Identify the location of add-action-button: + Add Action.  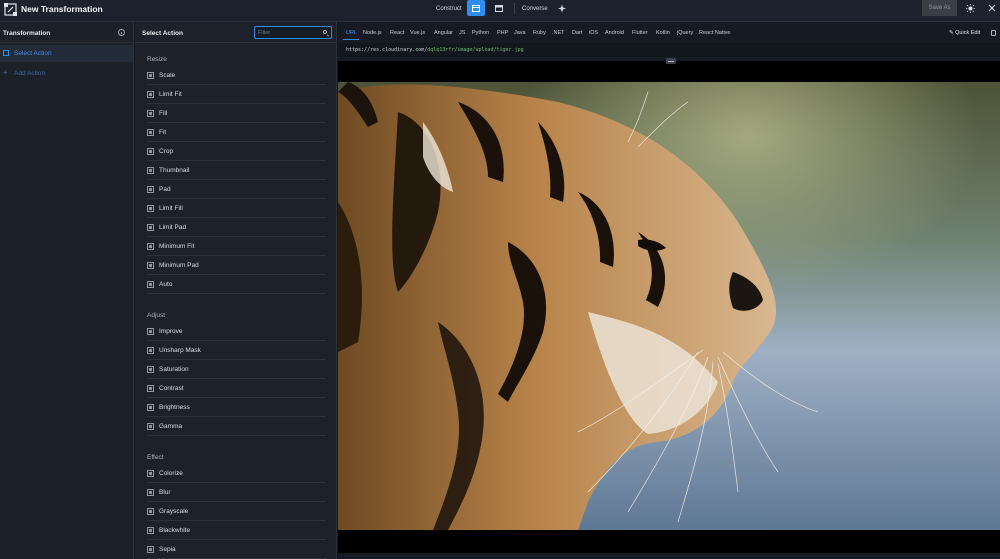
(66, 72).